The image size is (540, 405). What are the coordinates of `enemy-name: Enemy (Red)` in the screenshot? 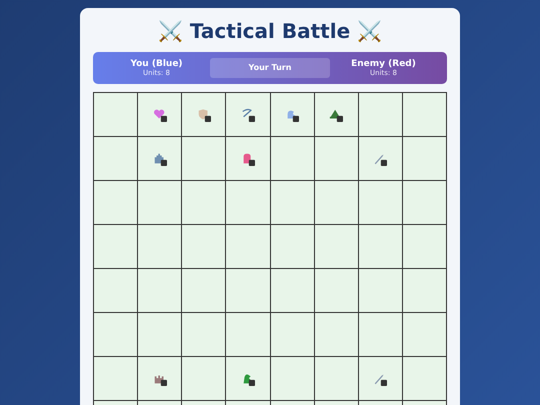 It's located at (383, 64).